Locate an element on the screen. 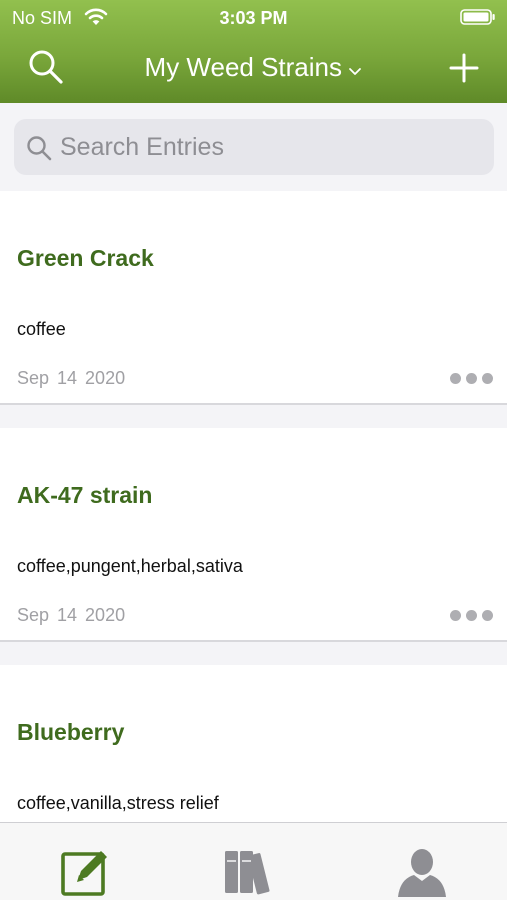 This screenshot has height=900, width=507. search-box is located at coordinates (254, 147).